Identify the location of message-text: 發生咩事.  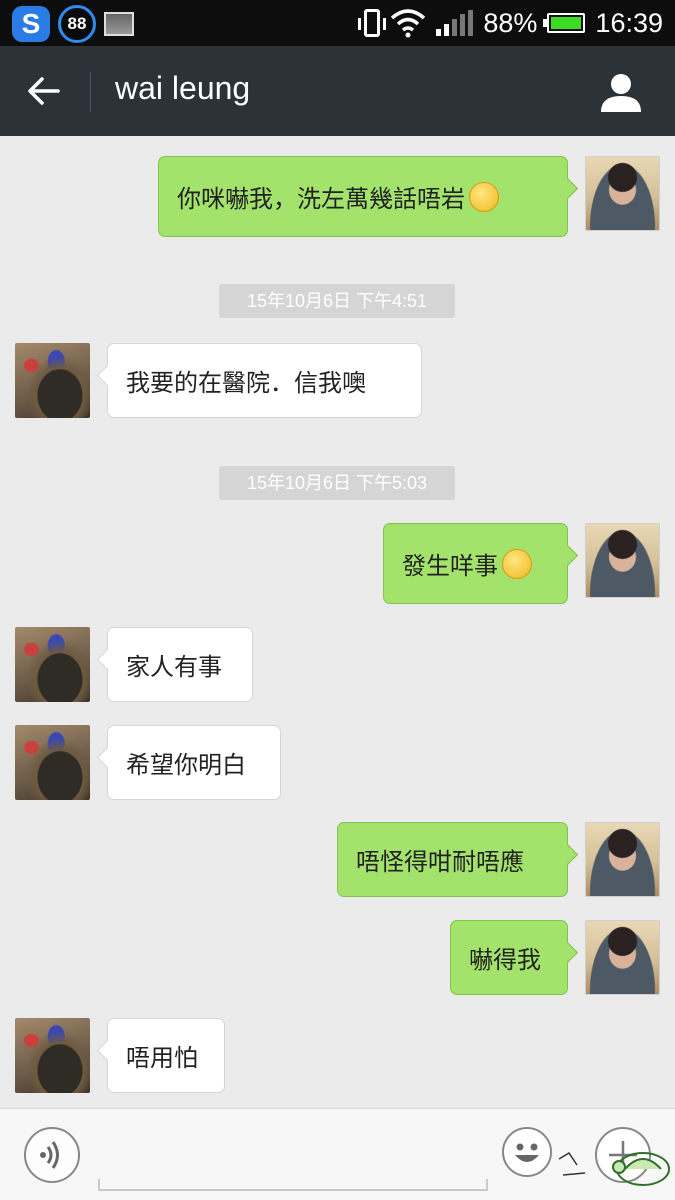
(450, 566).